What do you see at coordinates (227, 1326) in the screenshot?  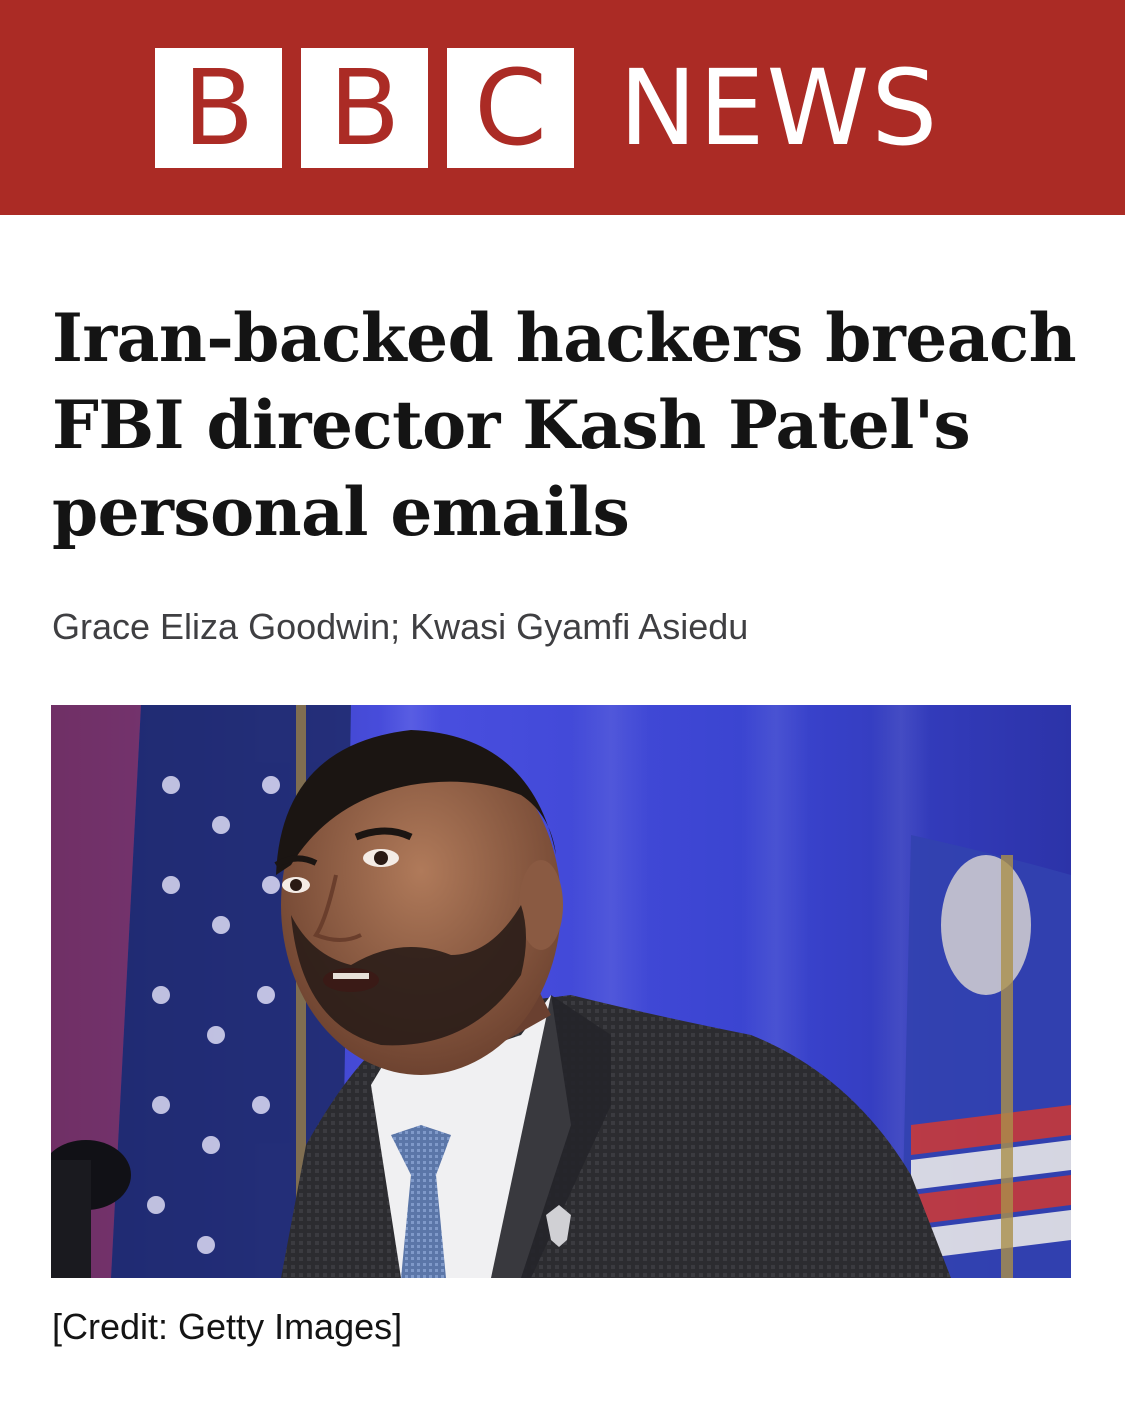 I see `image-credit: [Credit: Getty Images]` at bounding box center [227, 1326].